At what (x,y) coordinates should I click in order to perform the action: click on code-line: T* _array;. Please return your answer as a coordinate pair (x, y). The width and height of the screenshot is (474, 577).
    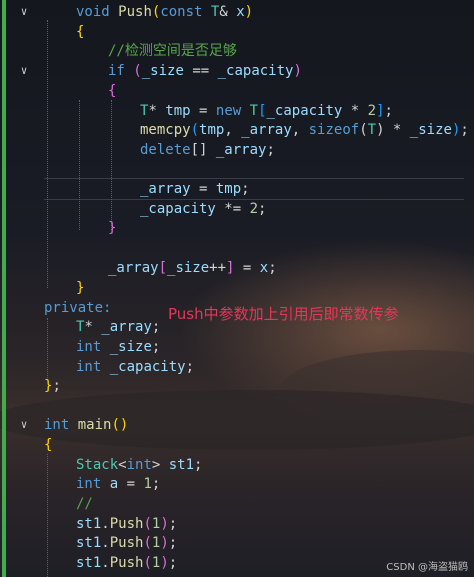
    Looking at the image, I should click on (118, 327).